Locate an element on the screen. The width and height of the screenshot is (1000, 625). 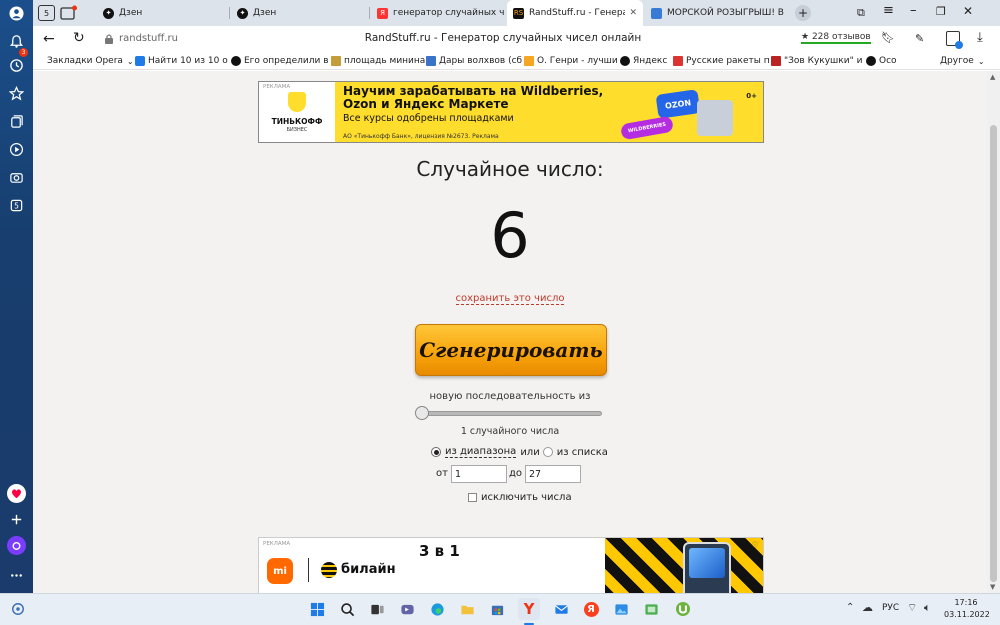
yandex-browser-taskbar-icon: Y is located at coordinates (529, 609).